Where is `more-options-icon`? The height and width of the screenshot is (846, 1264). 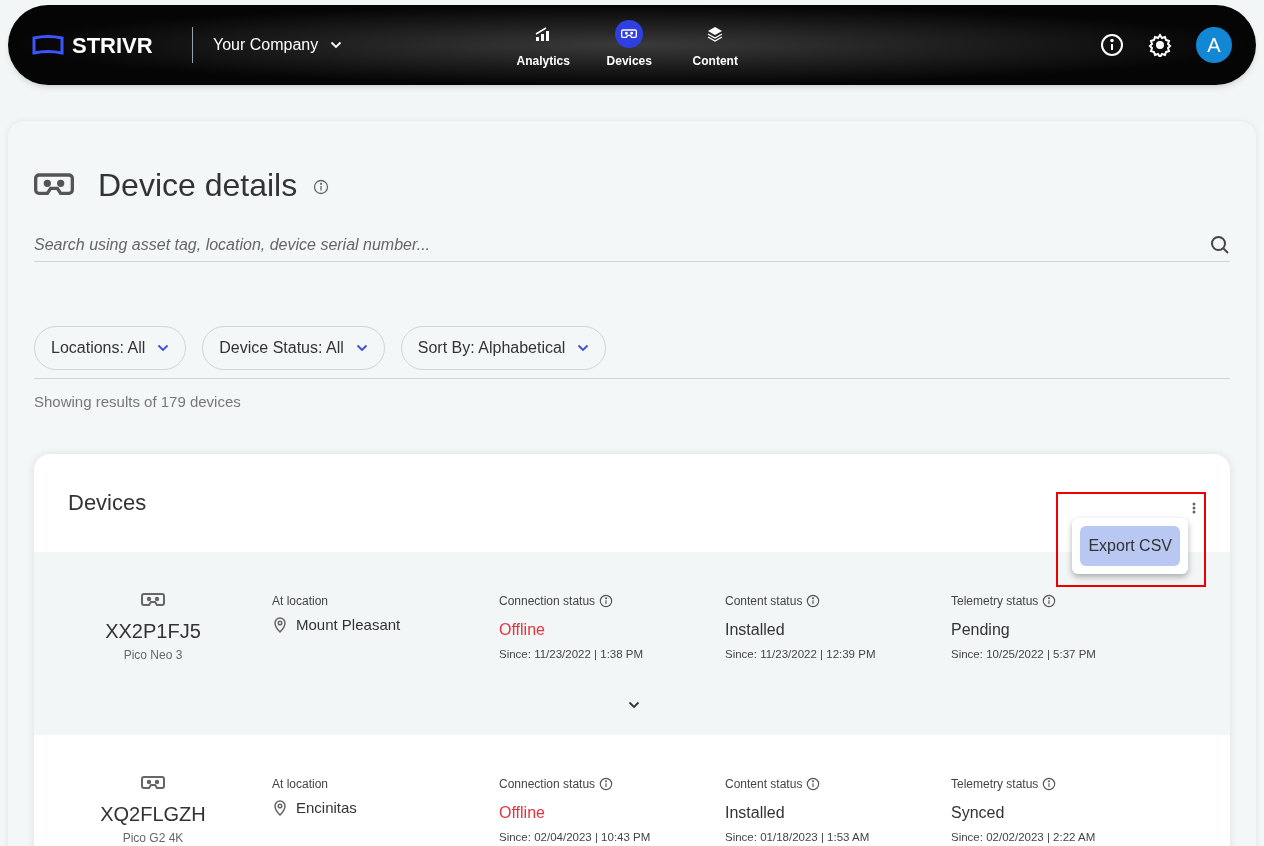 more-options-icon is located at coordinates (1194, 507).